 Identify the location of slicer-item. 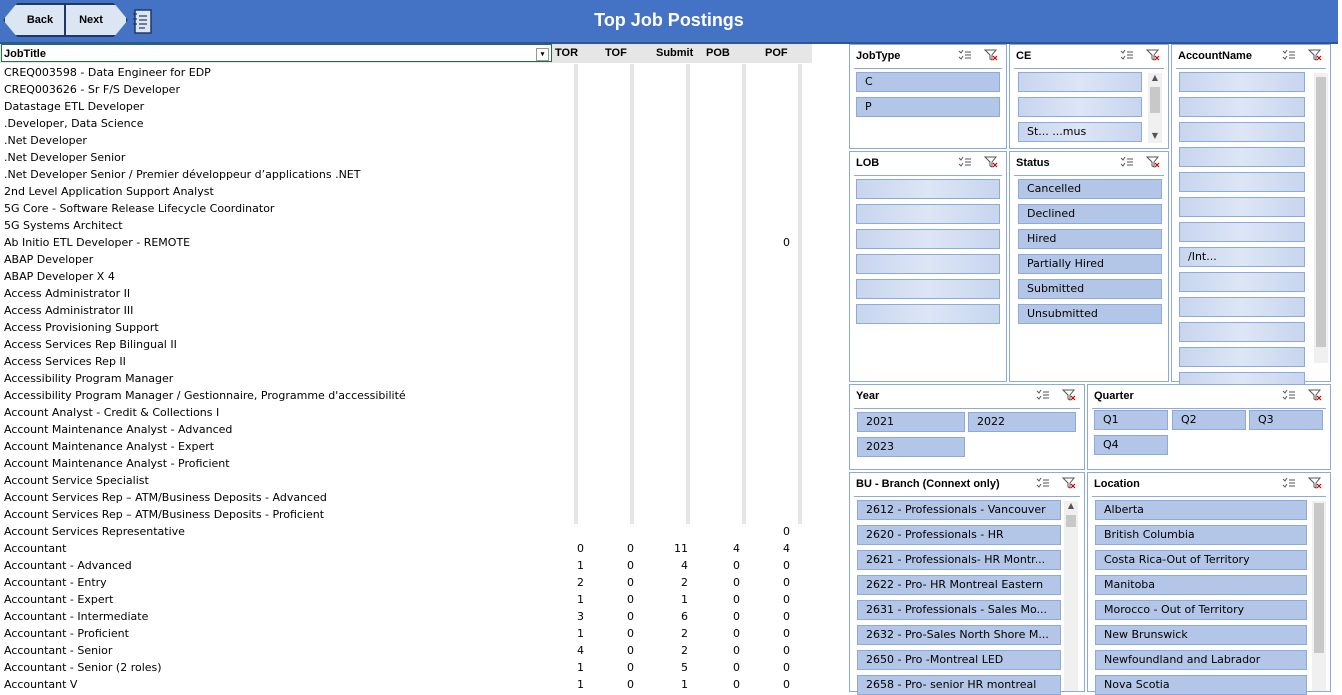
(1080, 82).